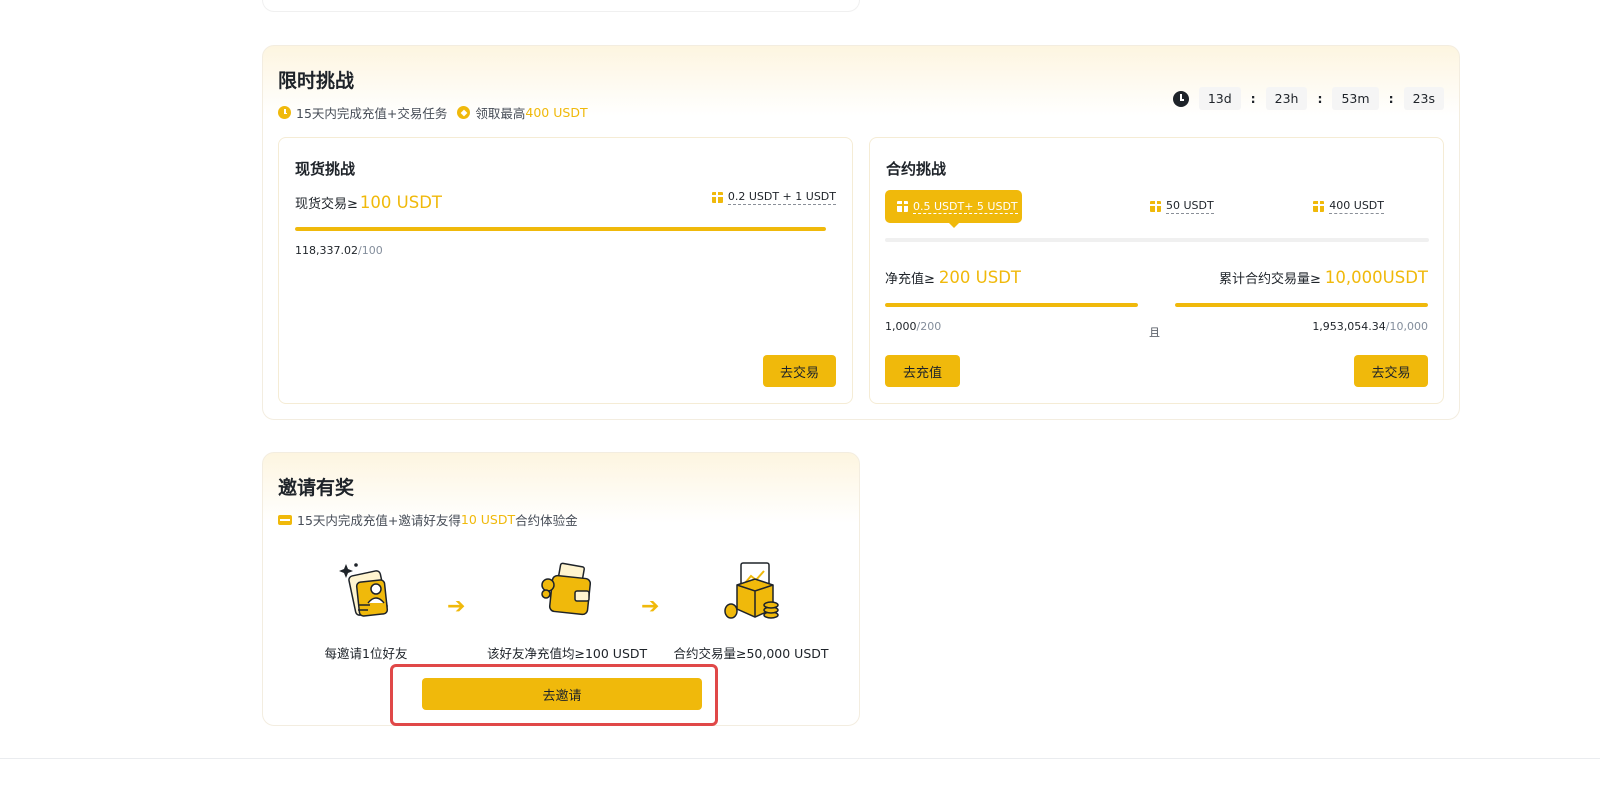  I want to click on futures-deposit-progress-fill, so click(1011, 305).